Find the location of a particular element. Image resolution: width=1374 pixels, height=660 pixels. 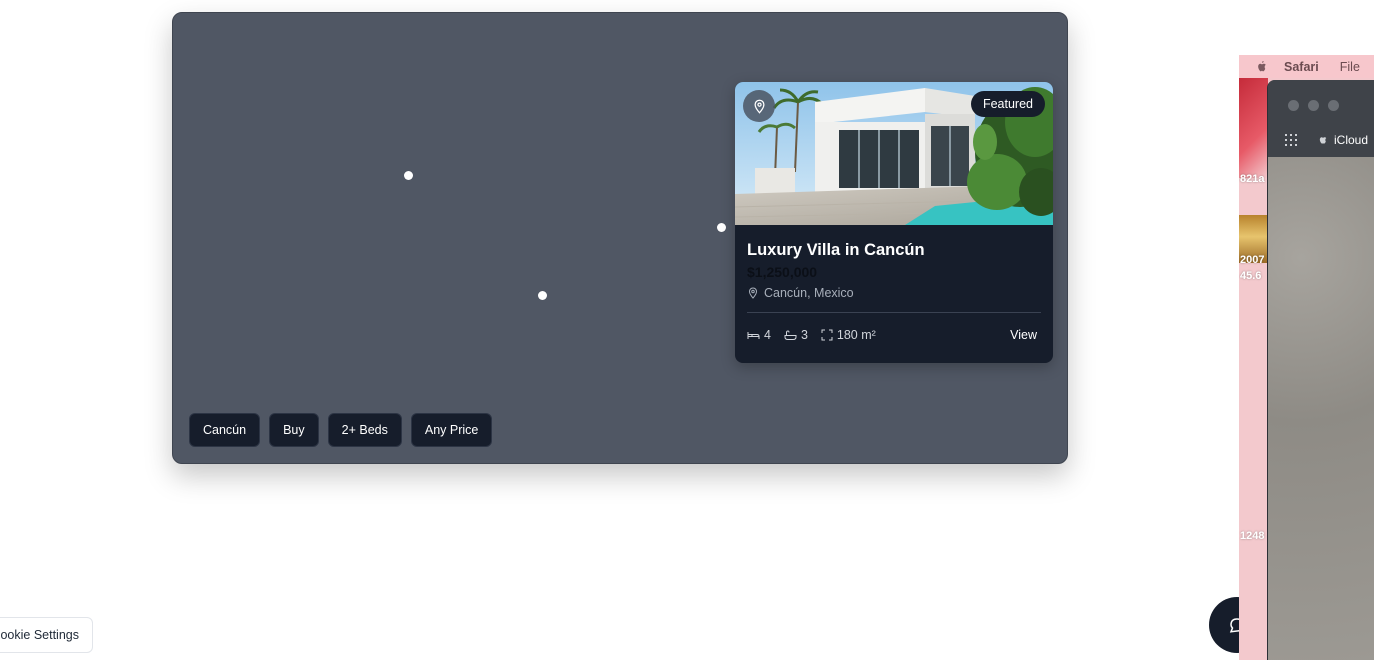

baths-count: 3 is located at coordinates (804, 335).